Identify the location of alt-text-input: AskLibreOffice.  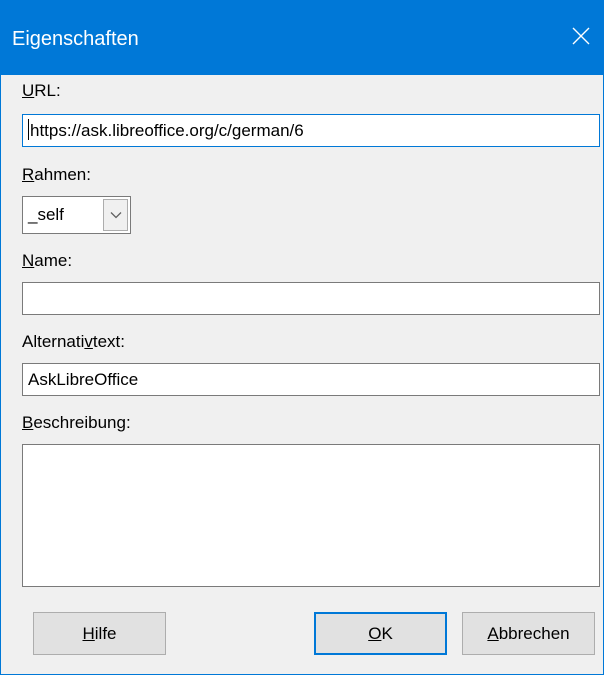
(311, 379).